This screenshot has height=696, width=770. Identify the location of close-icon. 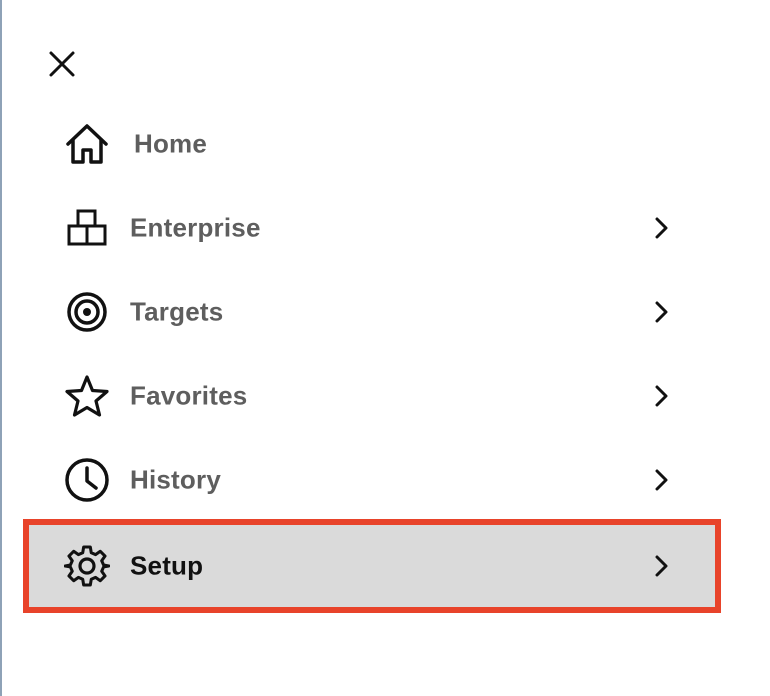
(62, 64).